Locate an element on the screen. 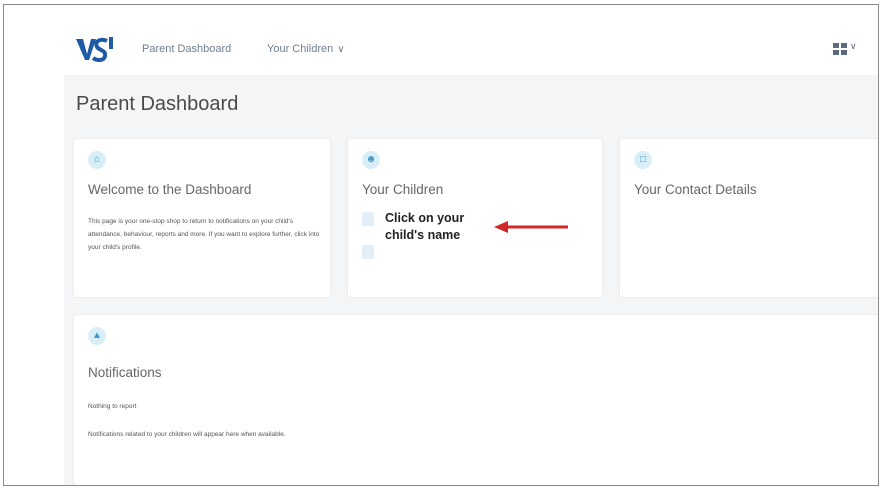 The image size is (881, 488). red-arrow-icon is located at coordinates (531, 227).